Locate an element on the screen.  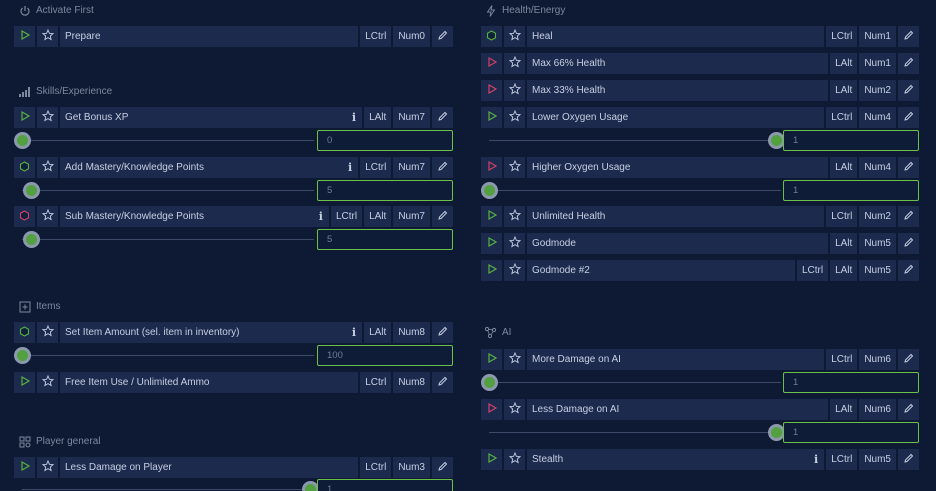
hotkey-num: Num4 is located at coordinates (877, 167).